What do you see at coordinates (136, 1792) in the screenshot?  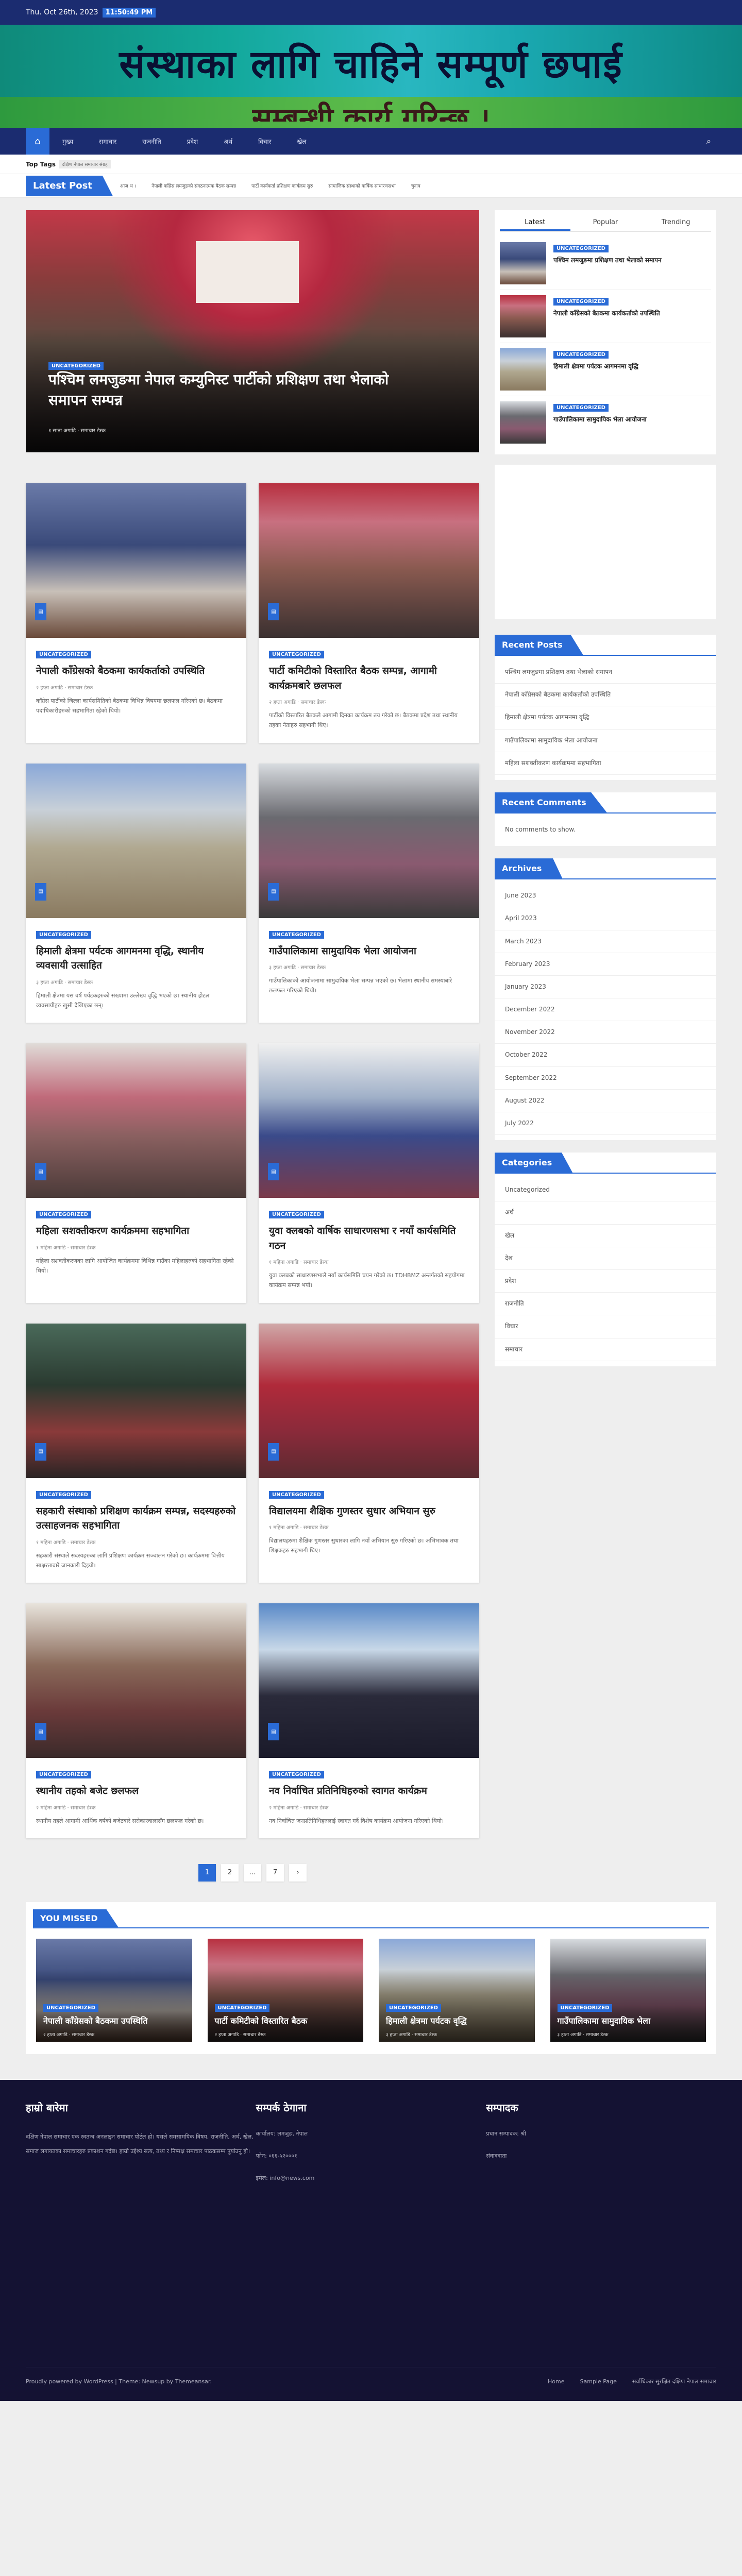 I see `post-title: स्थानीय तहको बजेट छलफल` at bounding box center [136, 1792].